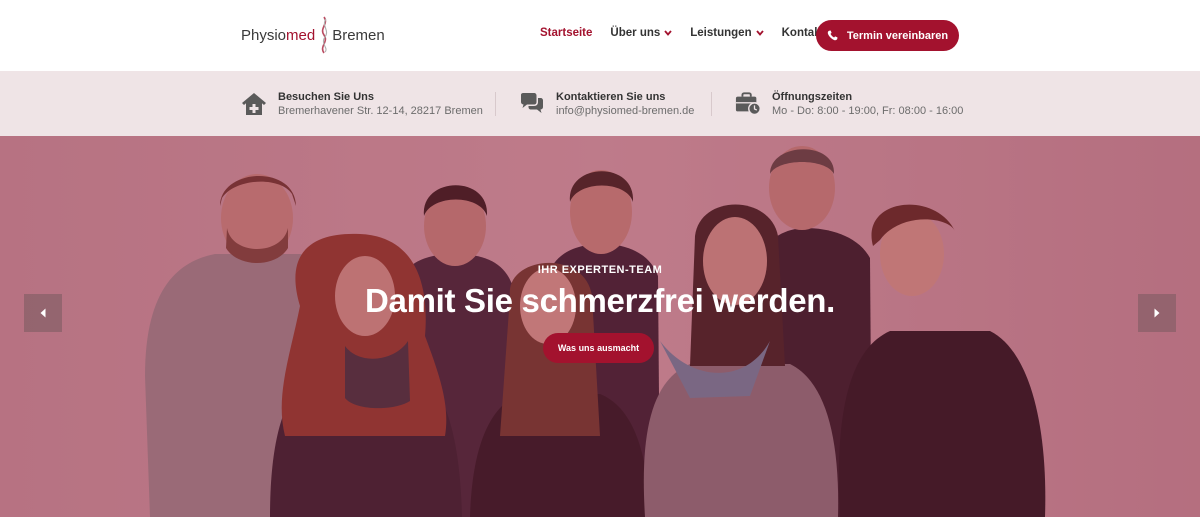  What do you see at coordinates (326, 96) in the screenshot?
I see `info-address-title: Besuchen Sie Uns` at bounding box center [326, 96].